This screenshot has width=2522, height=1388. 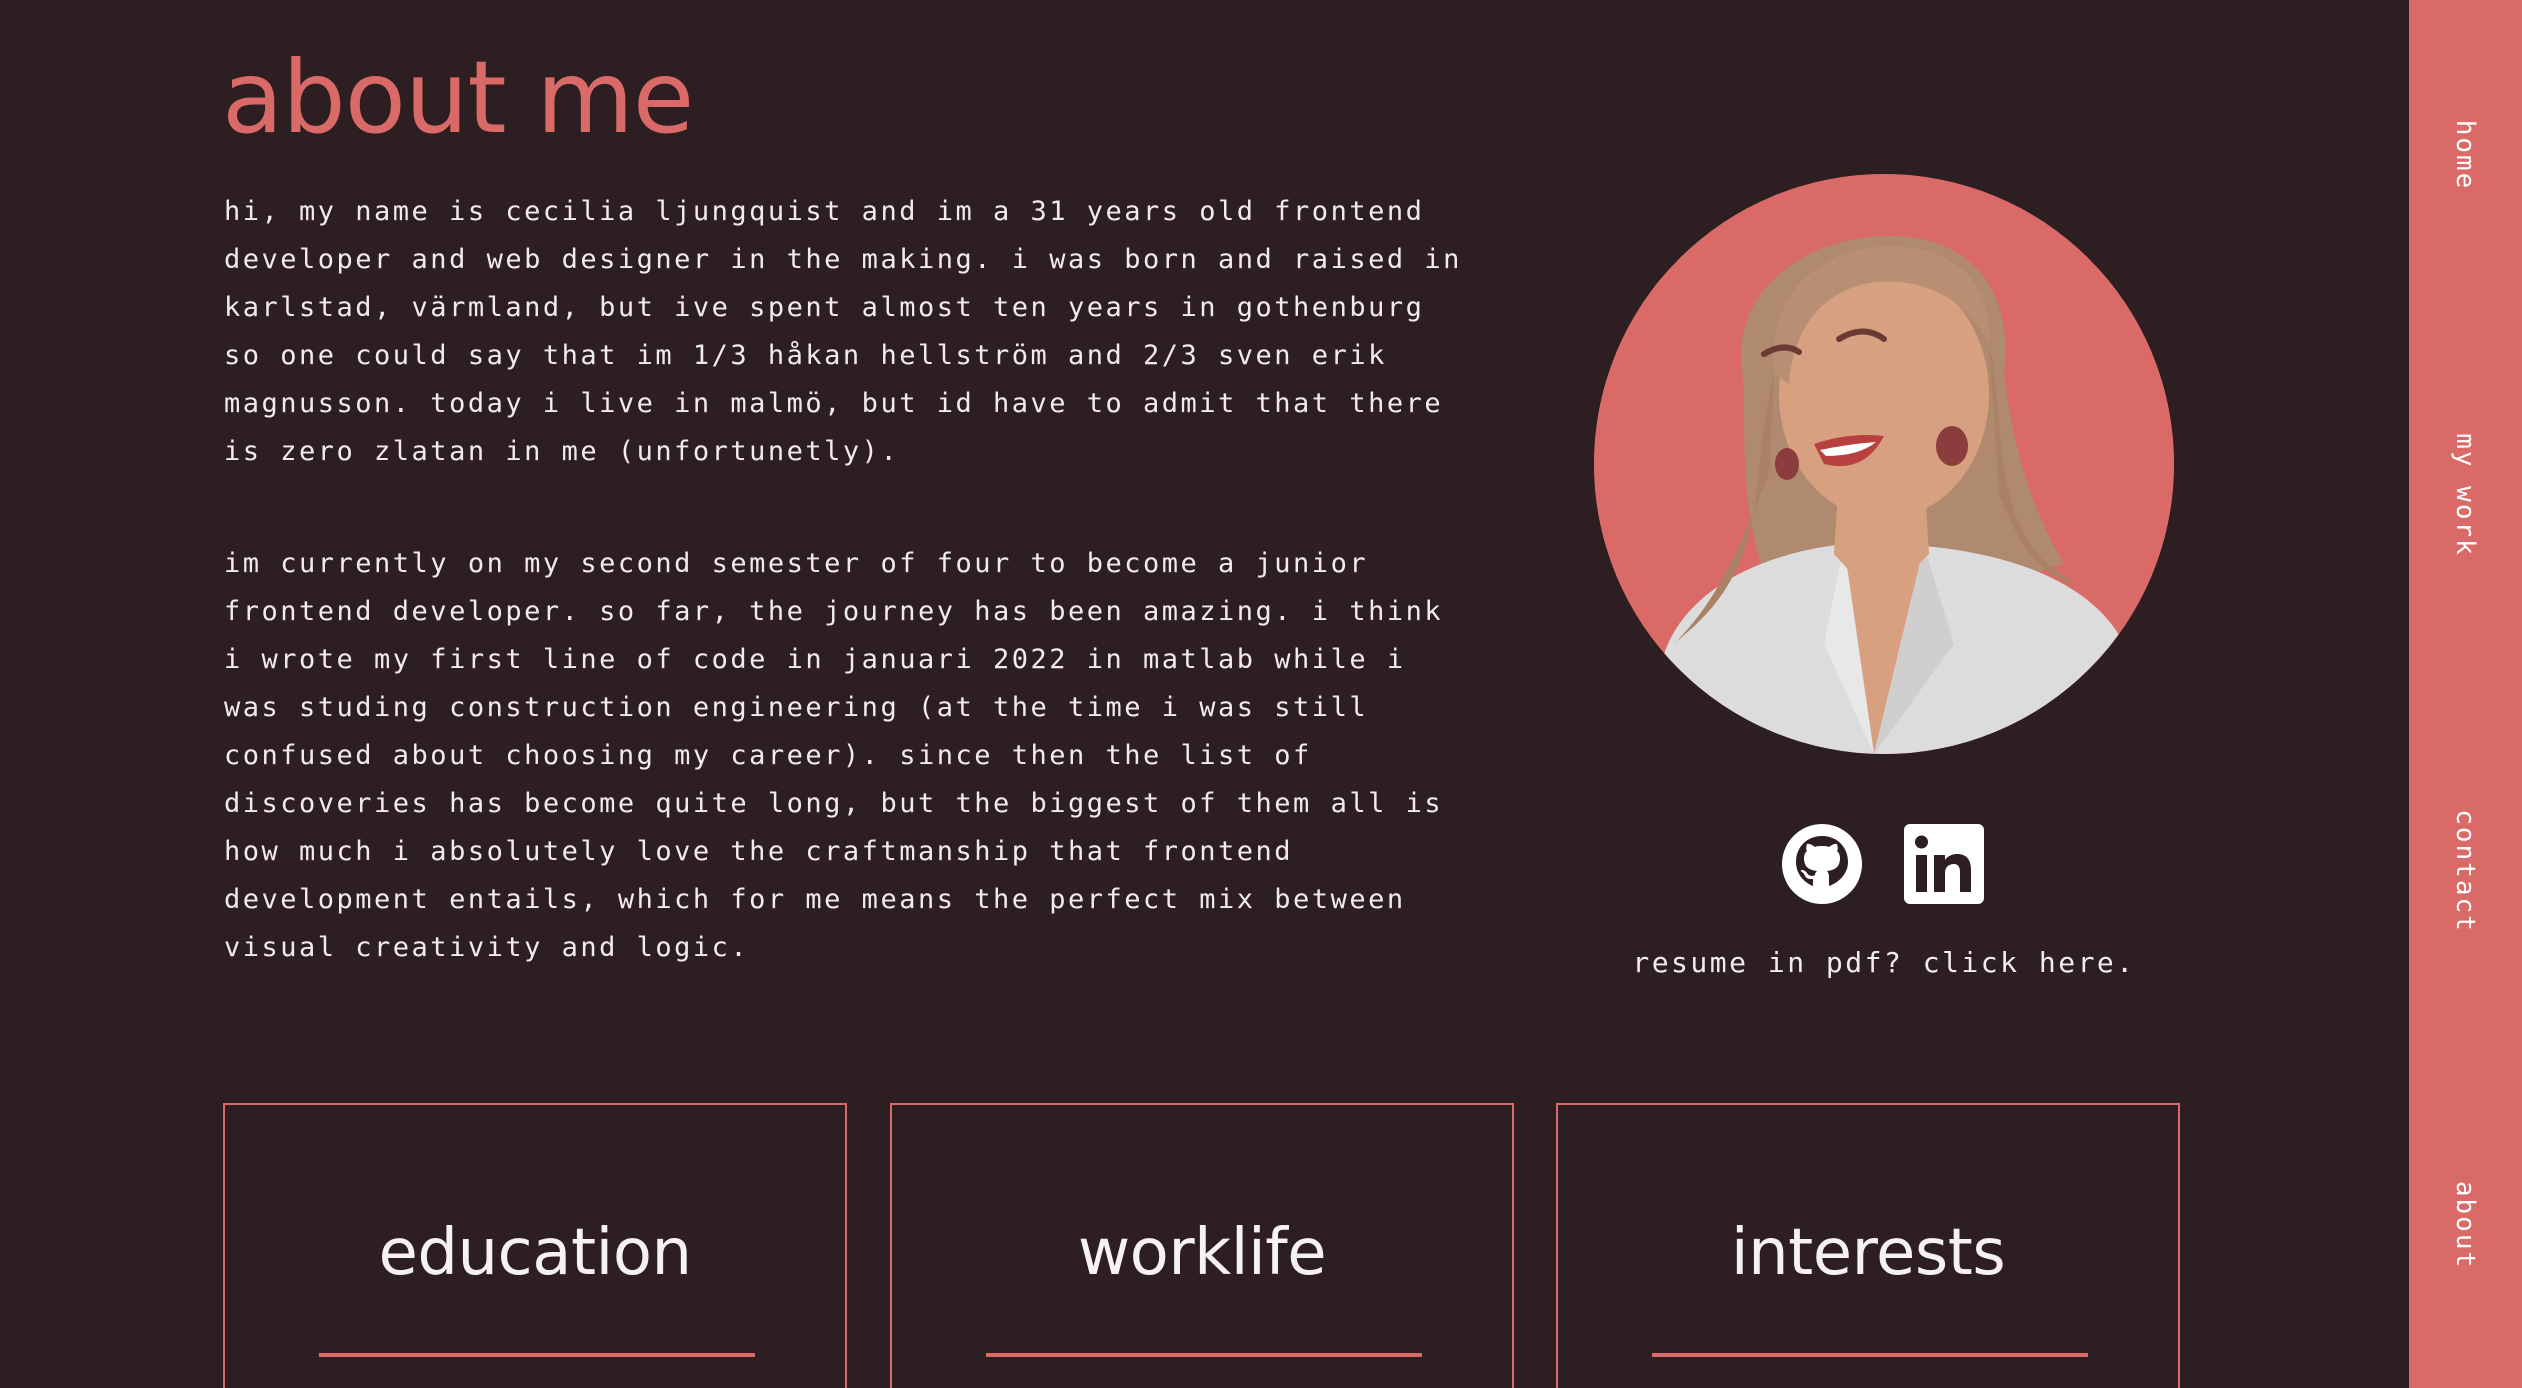 What do you see at coordinates (2465, 871) in the screenshot?
I see `nav-item-contact: contact` at bounding box center [2465, 871].